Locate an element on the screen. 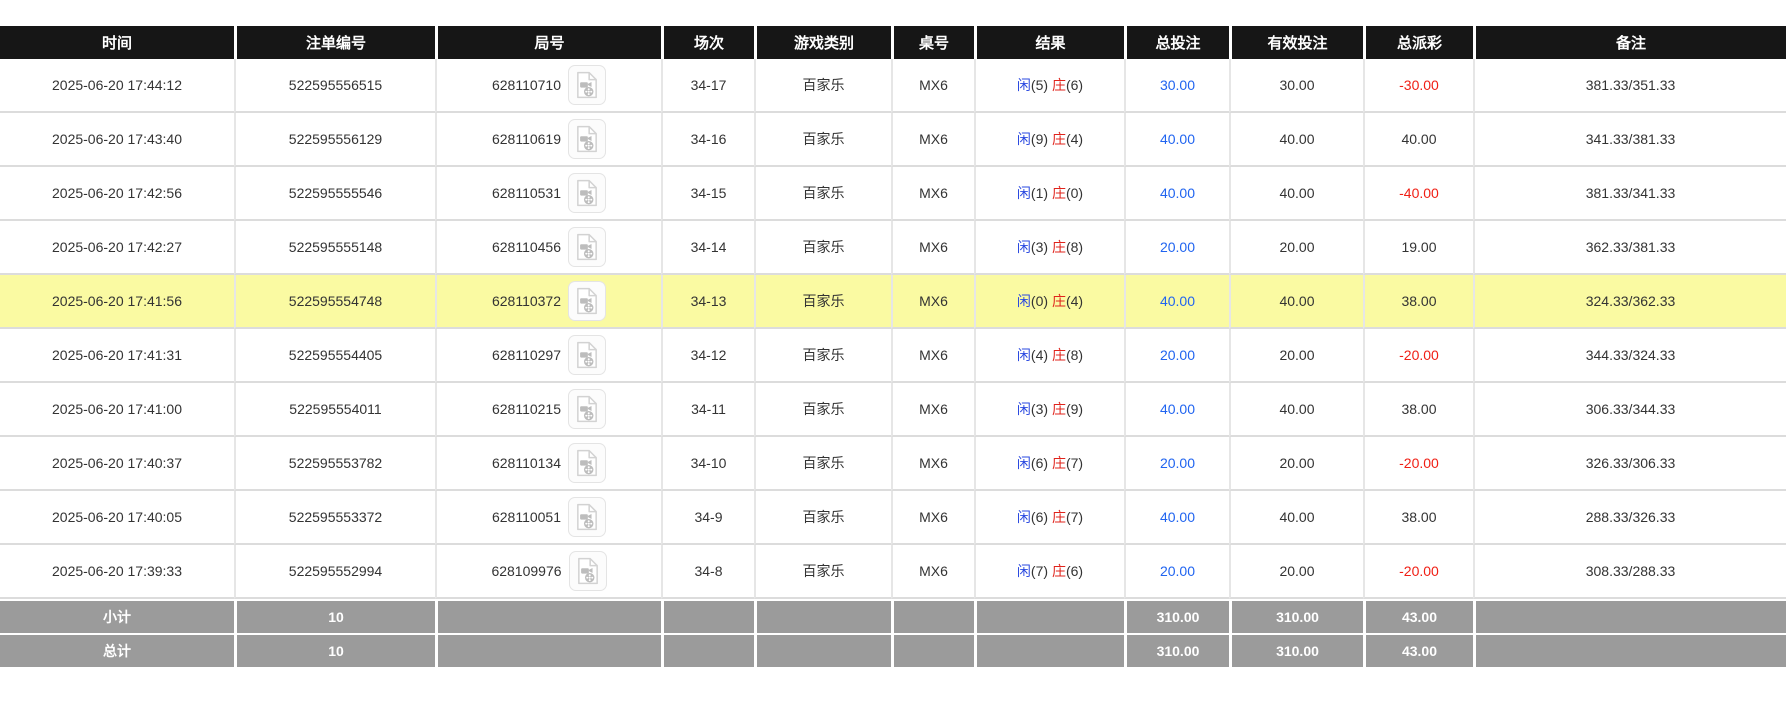  summary-label: 总计 is located at coordinates (117, 650).